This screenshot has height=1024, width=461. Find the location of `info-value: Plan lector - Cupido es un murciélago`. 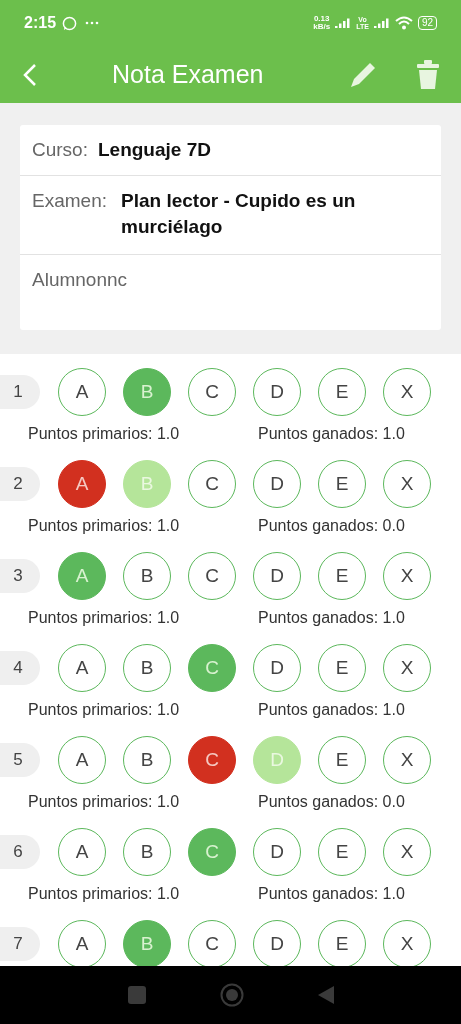

info-value: Plan lector - Cupido es un murciélago is located at coordinates (239, 214).